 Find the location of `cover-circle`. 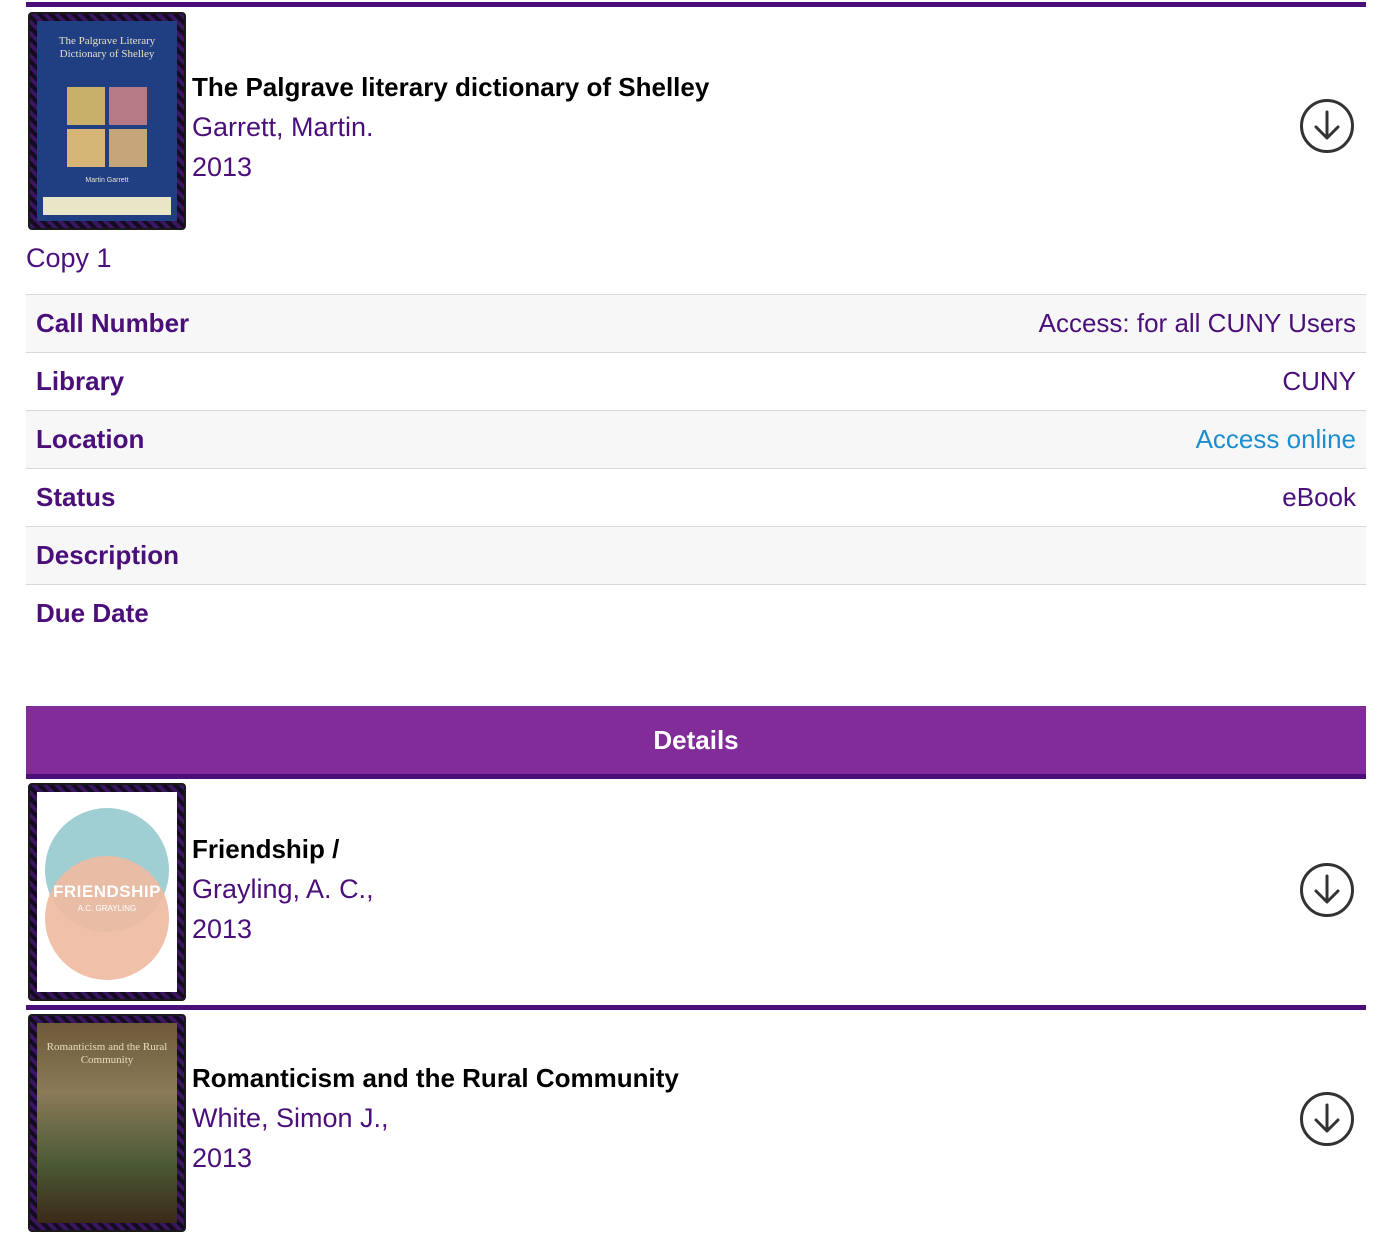

cover-circle is located at coordinates (107, 918).